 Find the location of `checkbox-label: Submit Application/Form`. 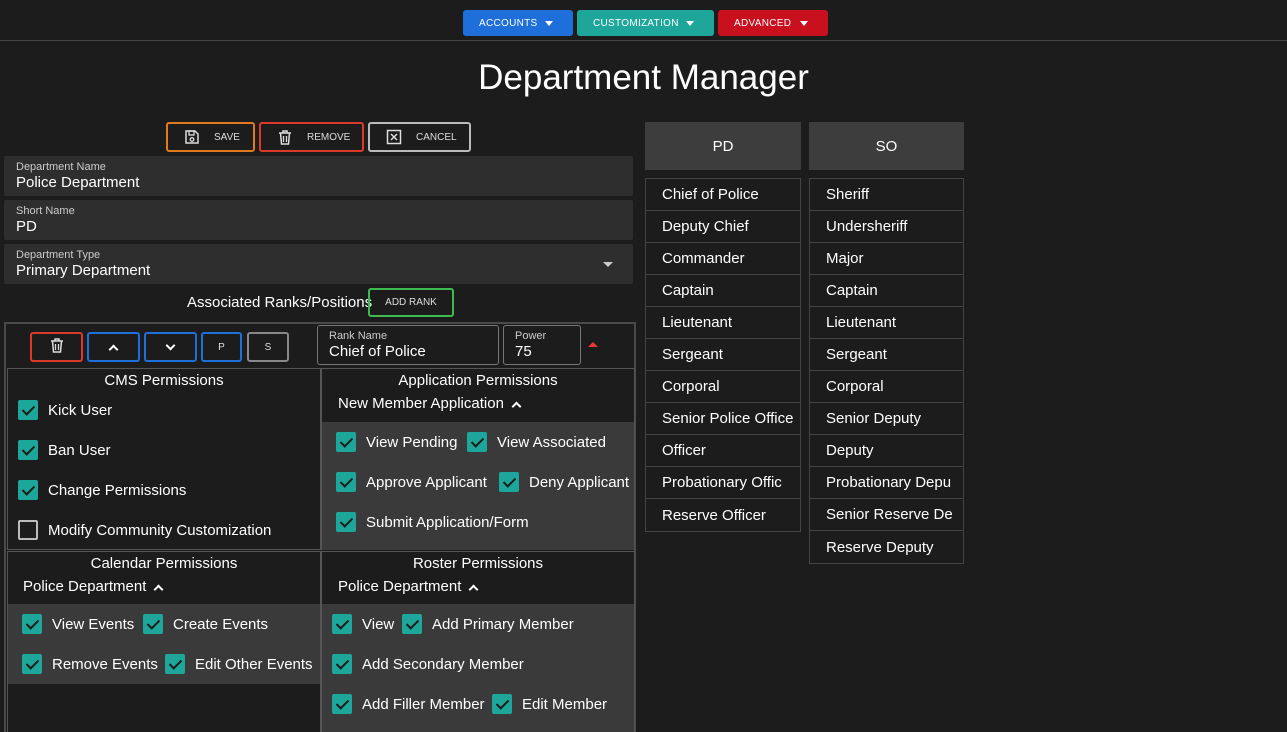

checkbox-label: Submit Application/Form is located at coordinates (447, 522).